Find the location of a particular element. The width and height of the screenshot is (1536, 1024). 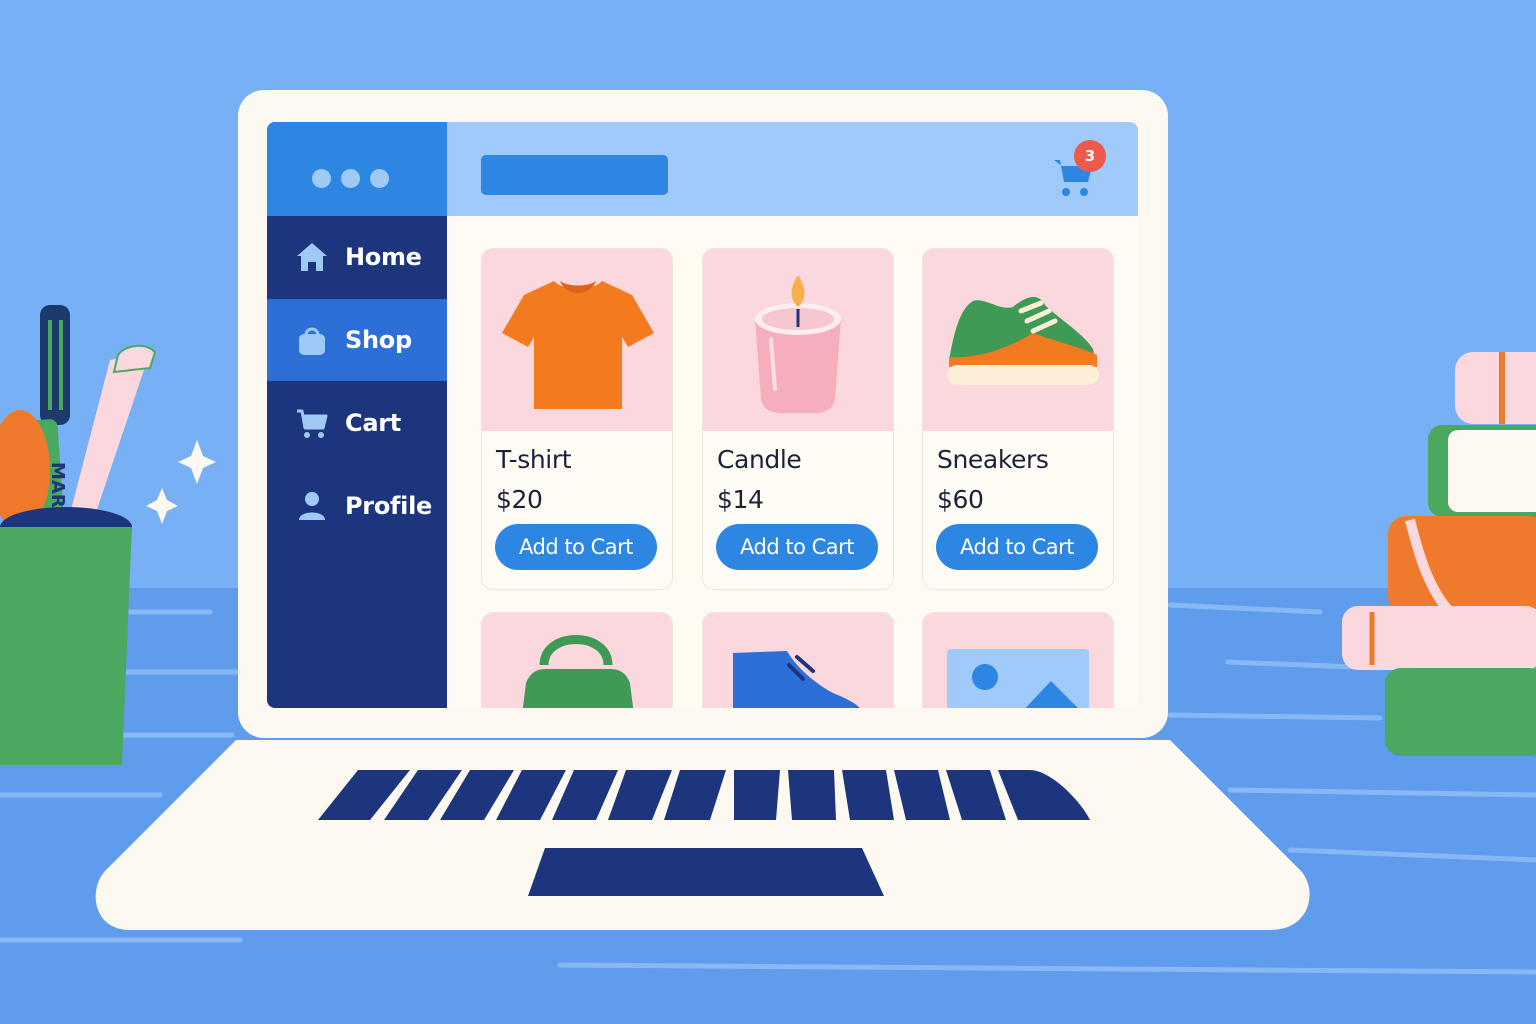

product-card-candle: Candle $14 Add to Cart is located at coordinates (798, 419).